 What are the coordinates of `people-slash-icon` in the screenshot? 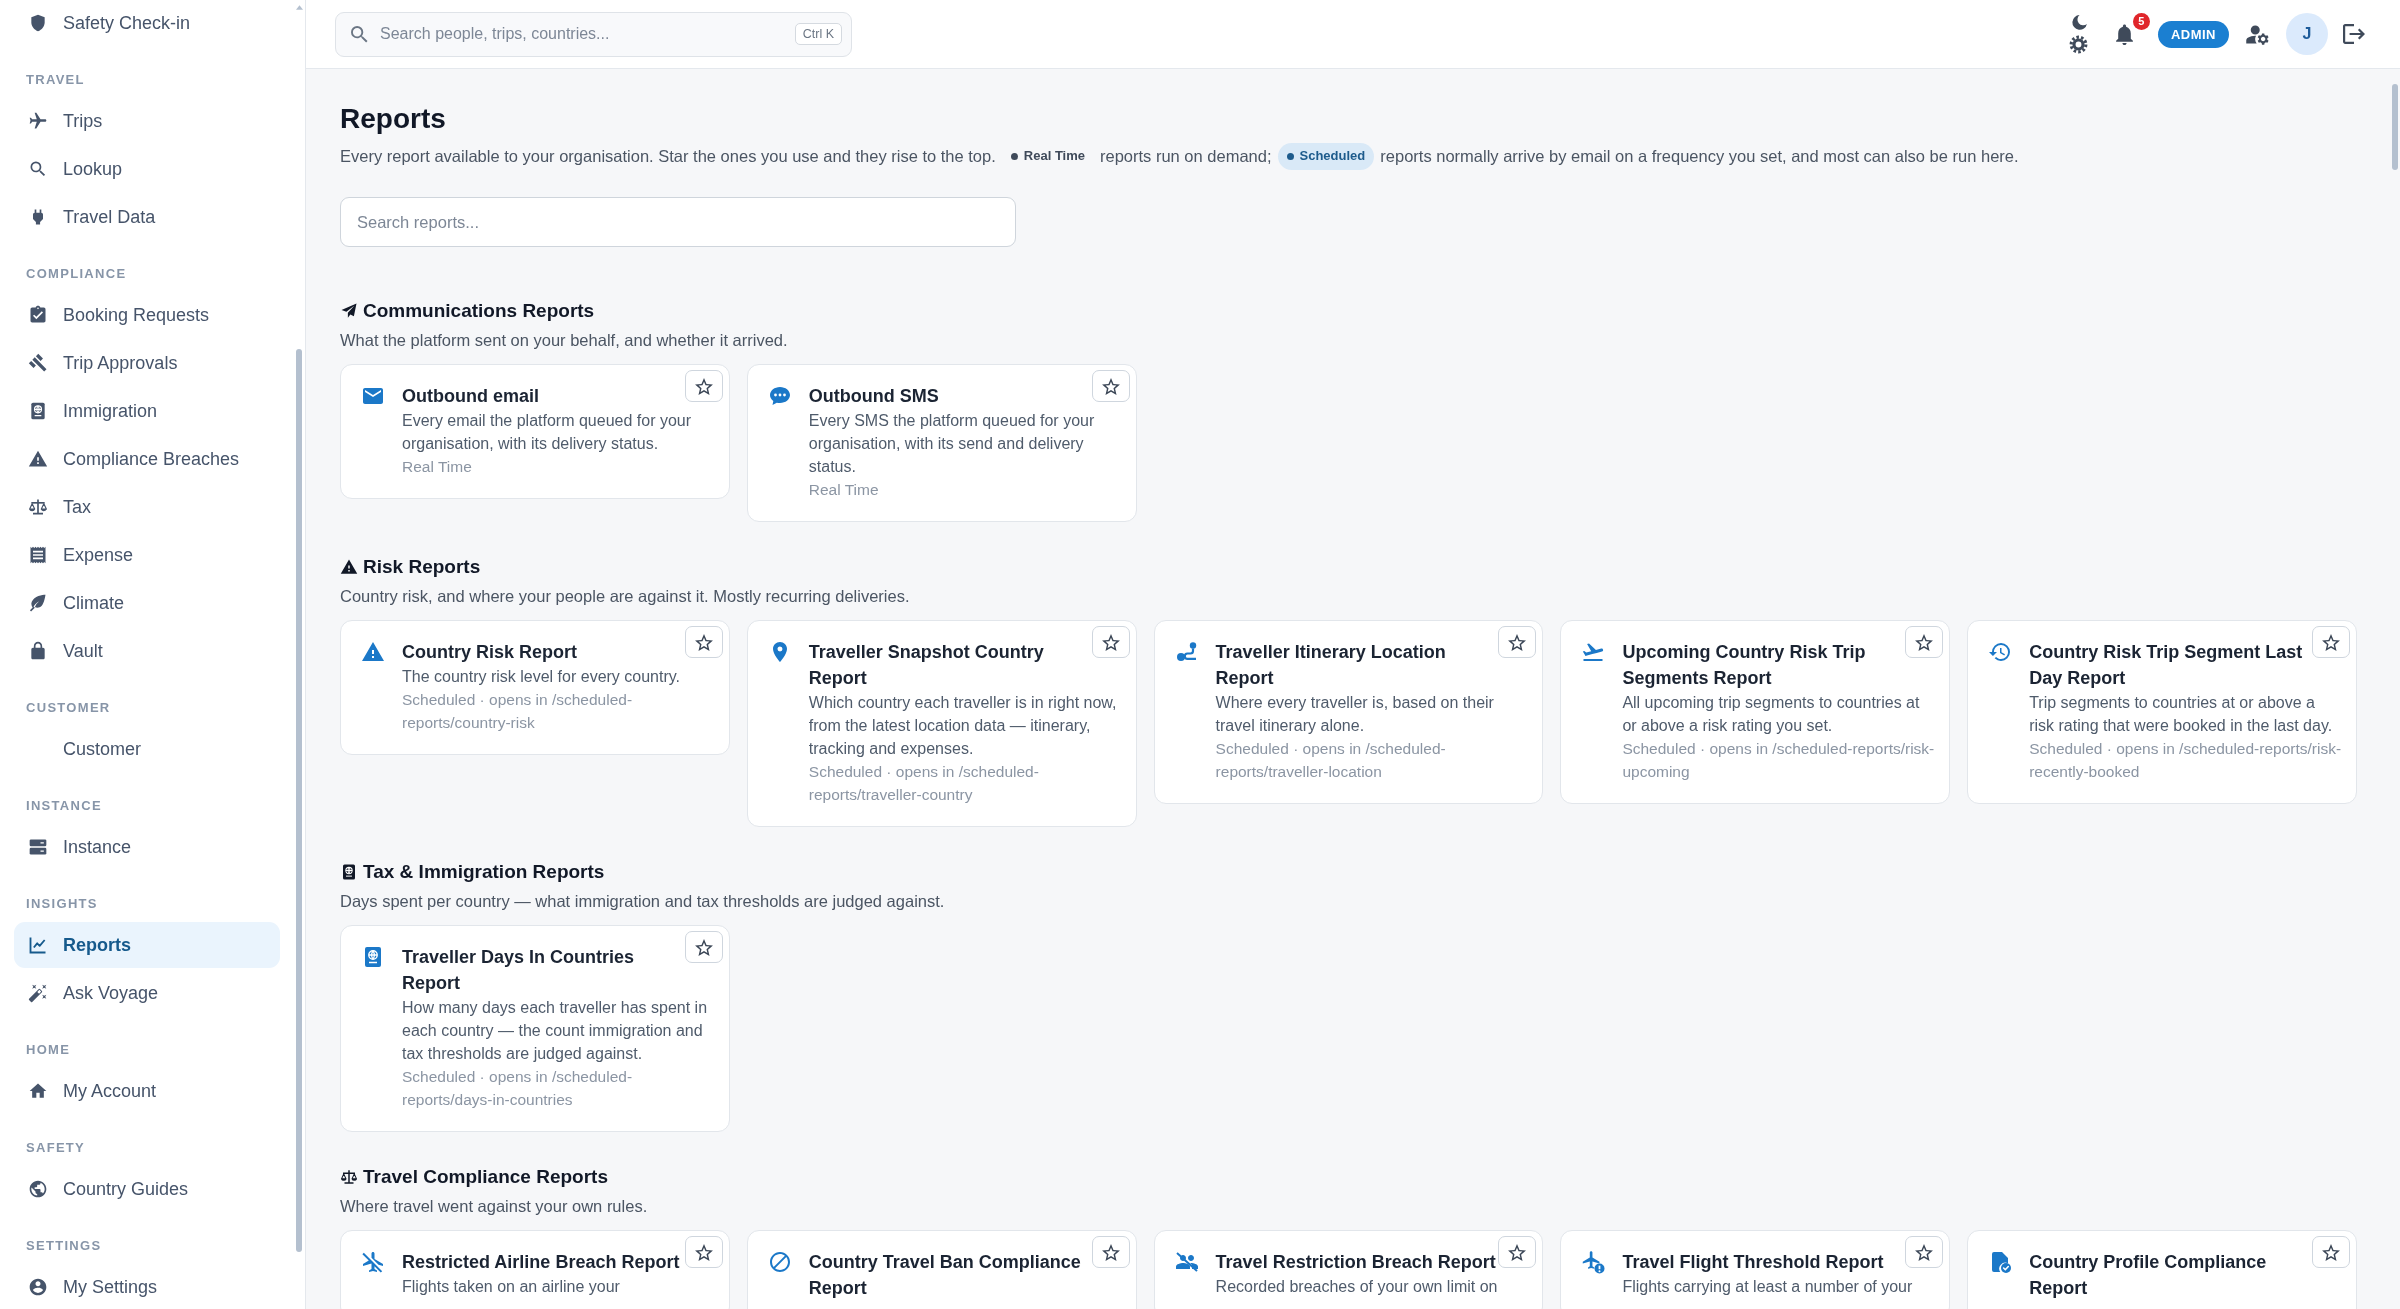 It's located at (1186, 1262).